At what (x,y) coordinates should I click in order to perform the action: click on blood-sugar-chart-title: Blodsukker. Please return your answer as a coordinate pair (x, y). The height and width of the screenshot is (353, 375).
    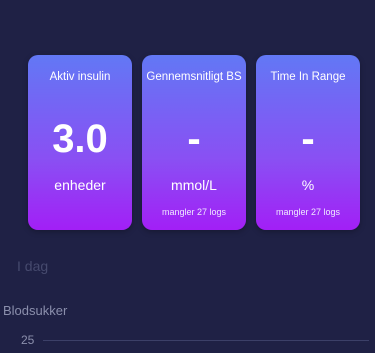
    Looking at the image, I should click on (35, 310).